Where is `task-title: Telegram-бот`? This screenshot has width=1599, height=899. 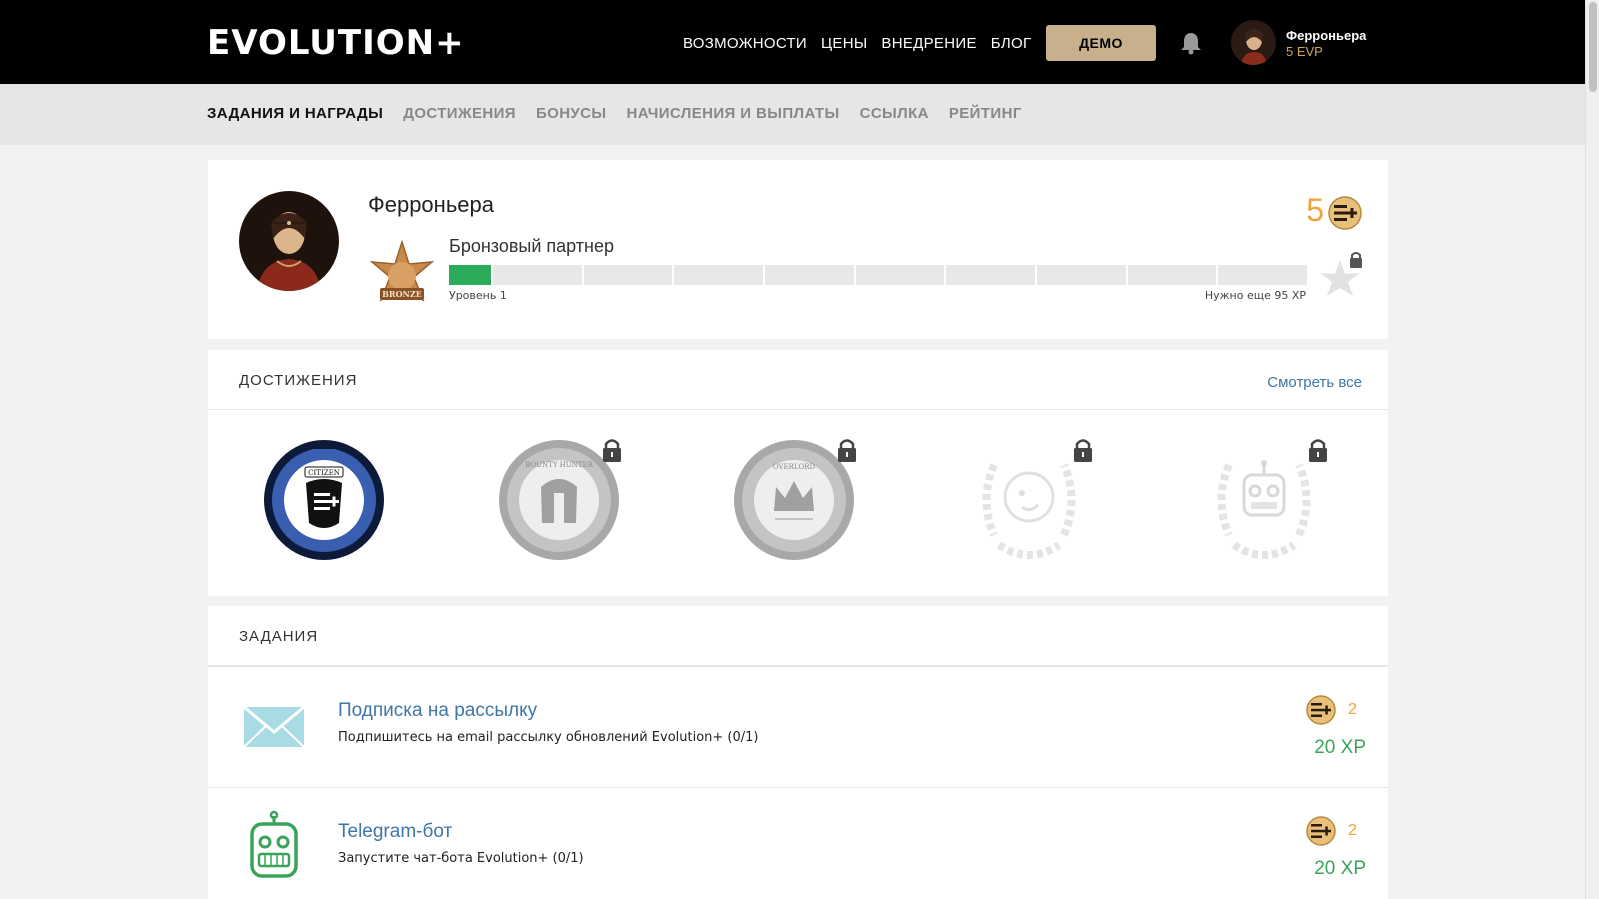 task-title: Telegram-бот is located at coordinates (395, 832).